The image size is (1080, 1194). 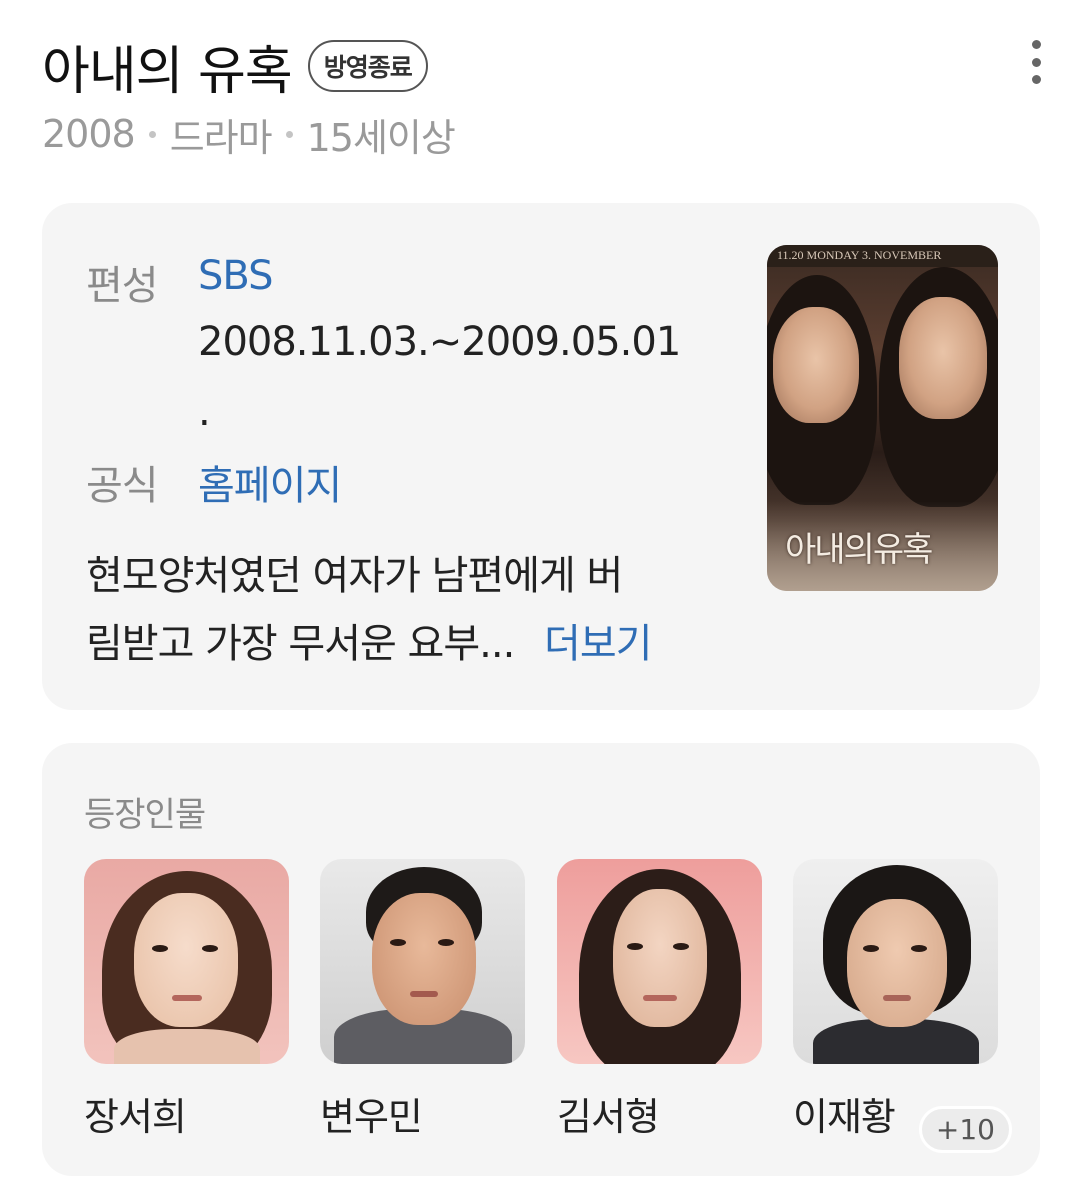 What do you see at coordinates (89, 134) in the screenshot?
I see `meta-year: 2008` at bounding box center [89, 134].